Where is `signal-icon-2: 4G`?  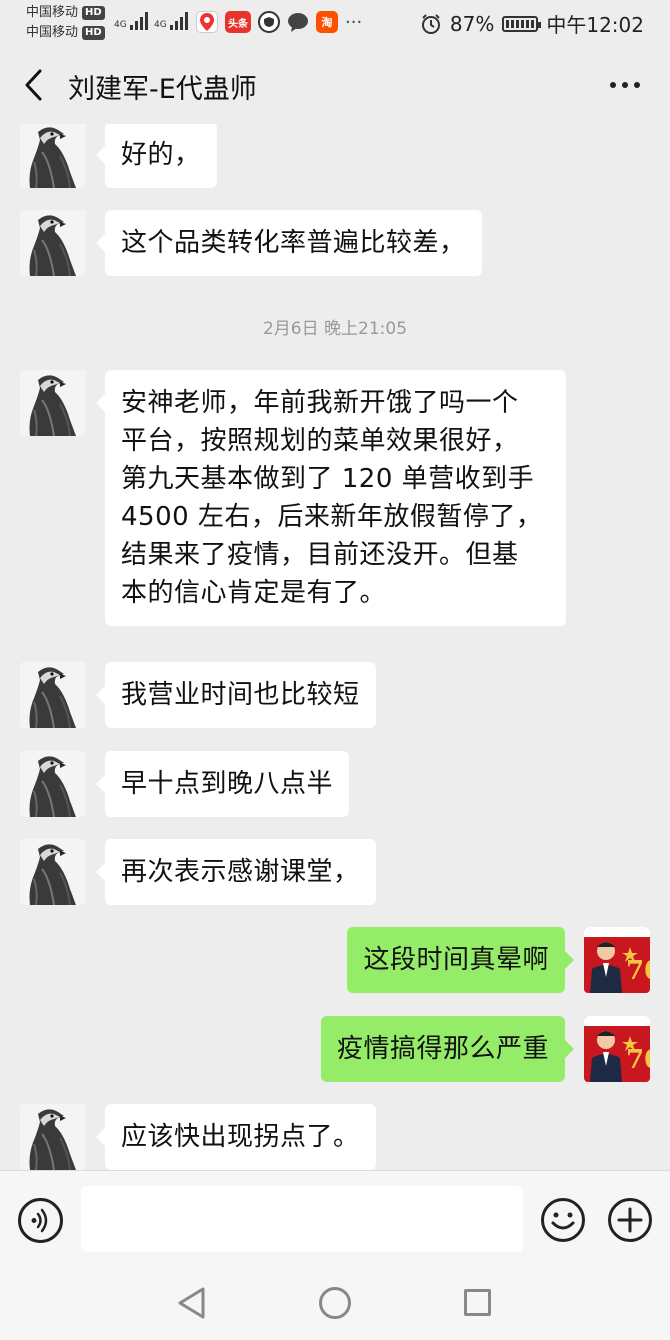 signal-icon-2: 4G is located at coordinates (171, 21).